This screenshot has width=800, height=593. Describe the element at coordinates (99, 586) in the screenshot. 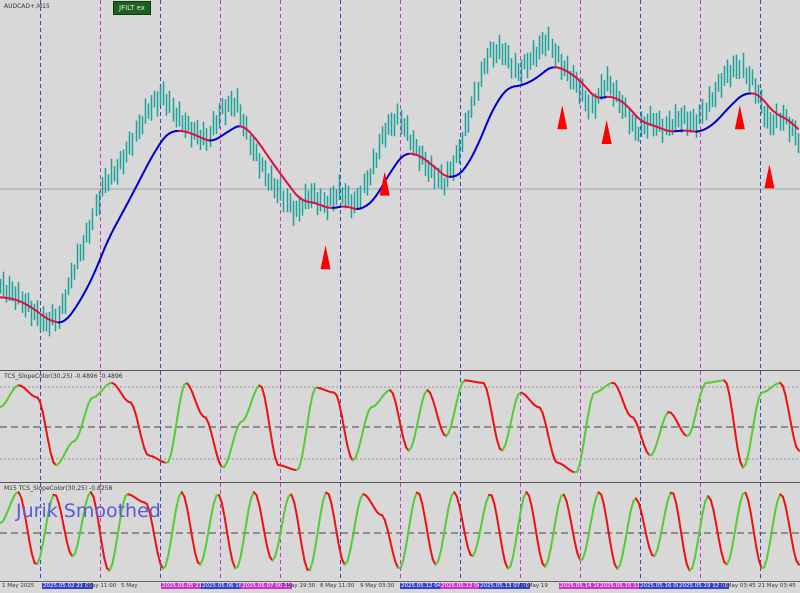

I see `time-axis-label: 2 May 11:00` at that location.